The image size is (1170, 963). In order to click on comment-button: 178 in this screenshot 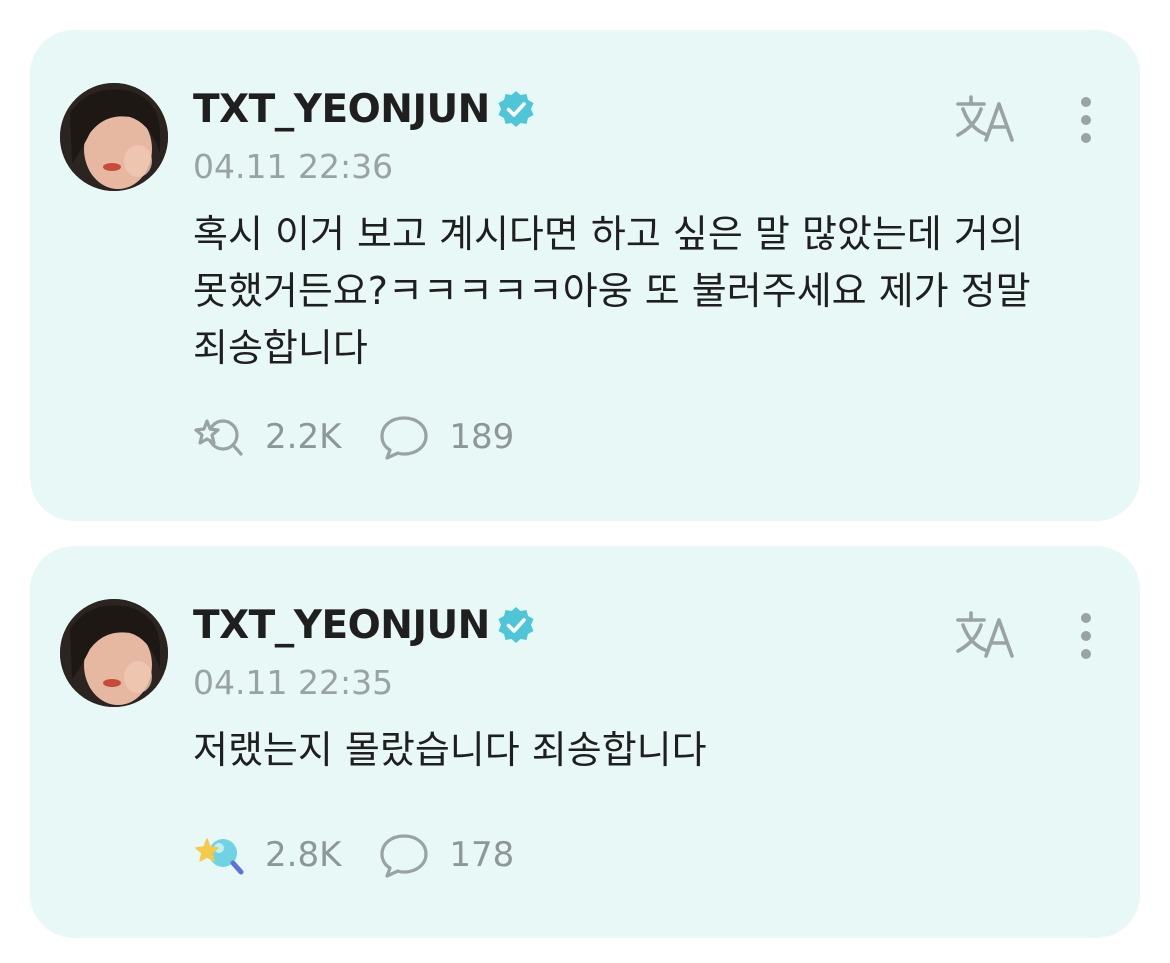, I will do `click(445, 855)`.